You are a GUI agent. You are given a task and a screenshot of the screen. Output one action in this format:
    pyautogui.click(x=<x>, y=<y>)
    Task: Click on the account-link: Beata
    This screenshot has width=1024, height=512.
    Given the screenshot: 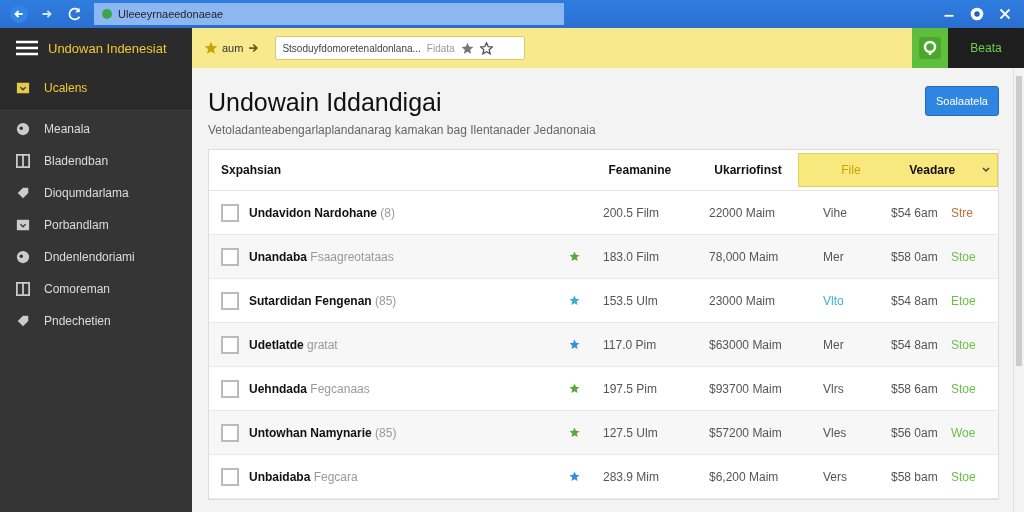 What is the action you would take?
    pyautogui.click(x=986, y=48)
    